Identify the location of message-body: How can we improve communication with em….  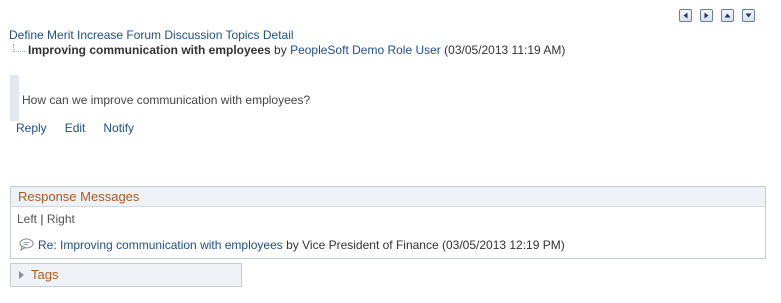
(290, 98).